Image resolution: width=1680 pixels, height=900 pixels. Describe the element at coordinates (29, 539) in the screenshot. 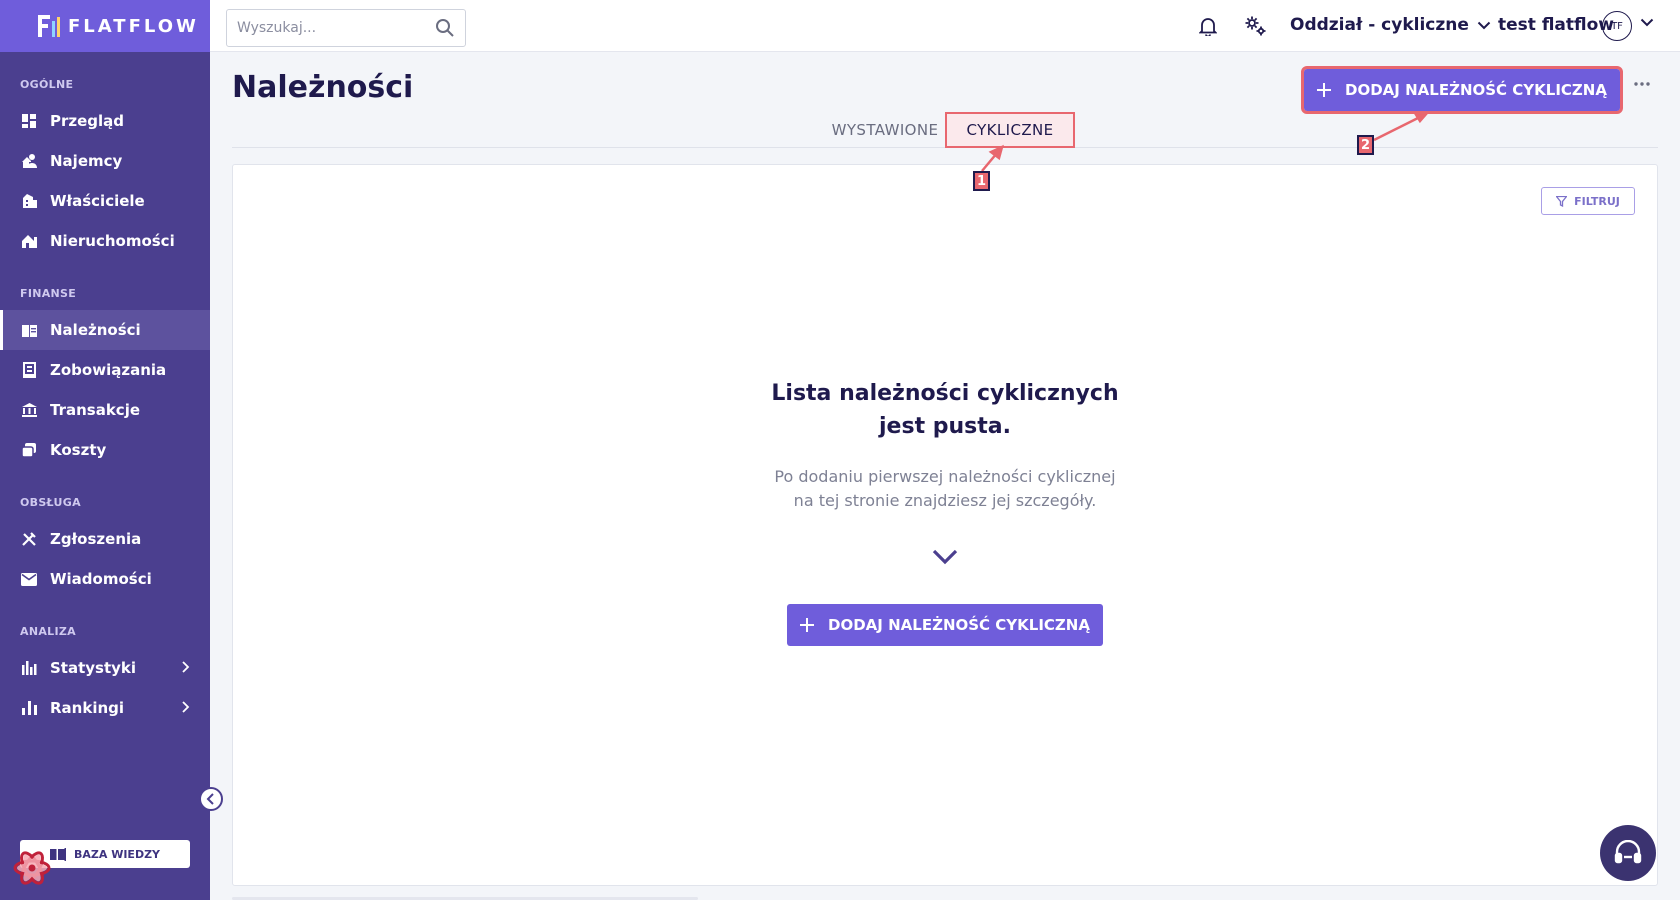

I see `tools-icon` at that location.